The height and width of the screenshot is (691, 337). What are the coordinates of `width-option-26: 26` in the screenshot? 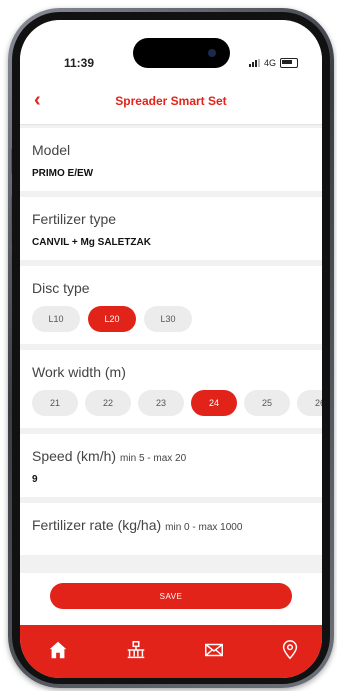 It's located at (309, 403).